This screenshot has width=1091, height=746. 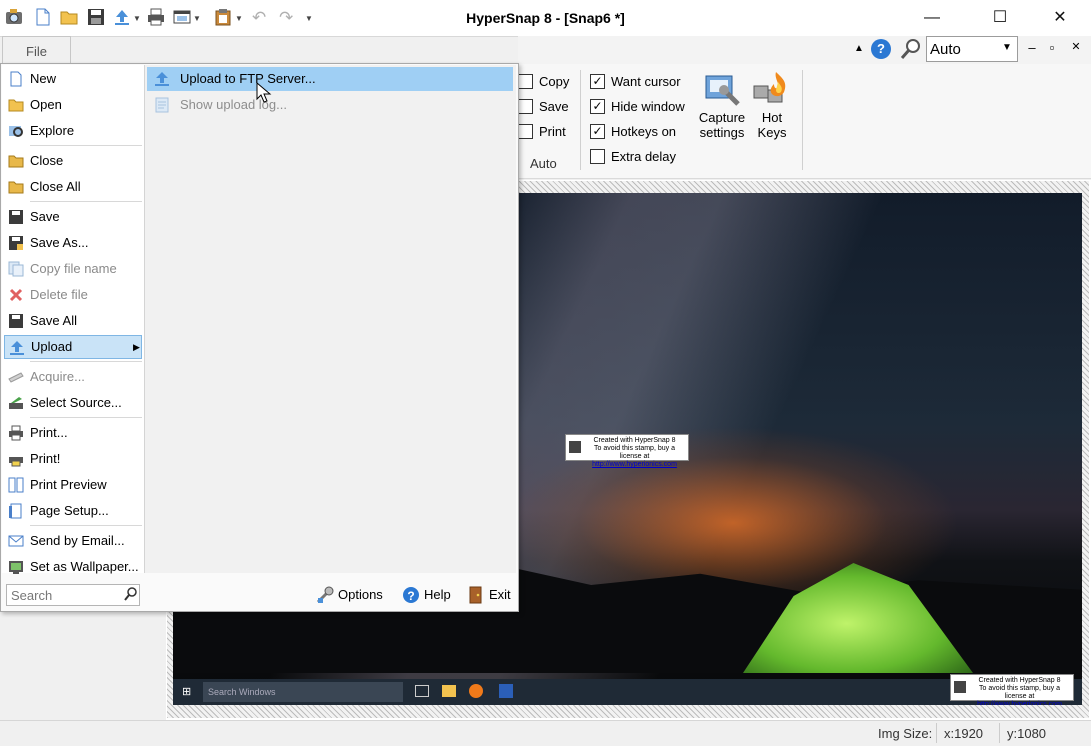 I want to click on menu-item-label: Save All, so click(x=53, y=320).